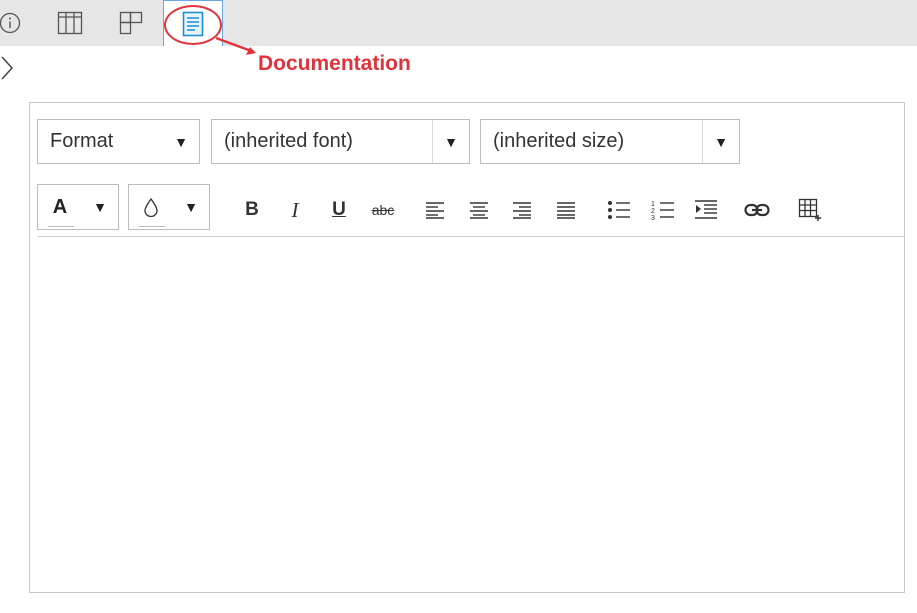 Image resolution: width=917 pixels, height=613 pixels. I want to click on indent-button, so click(706, 210).